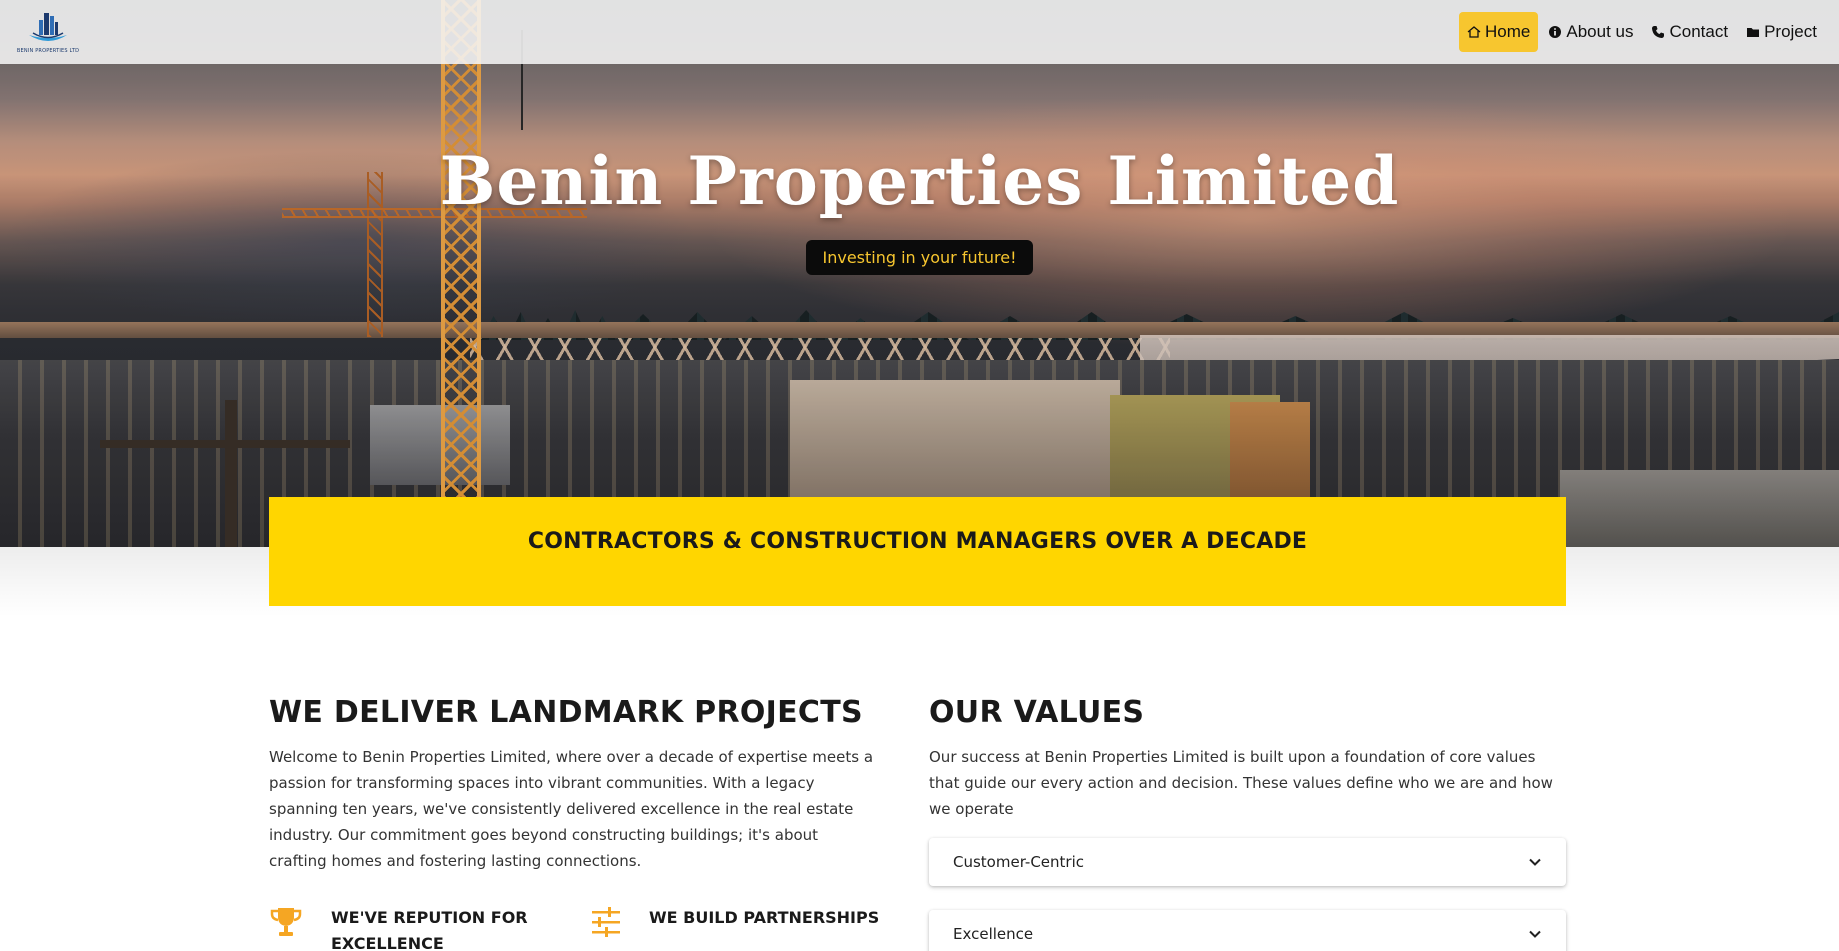  Describe the element at coordinates (1247, 862) in the screenshot. I see `accordion-item-customer-centric: Customer-Centric` at that location.